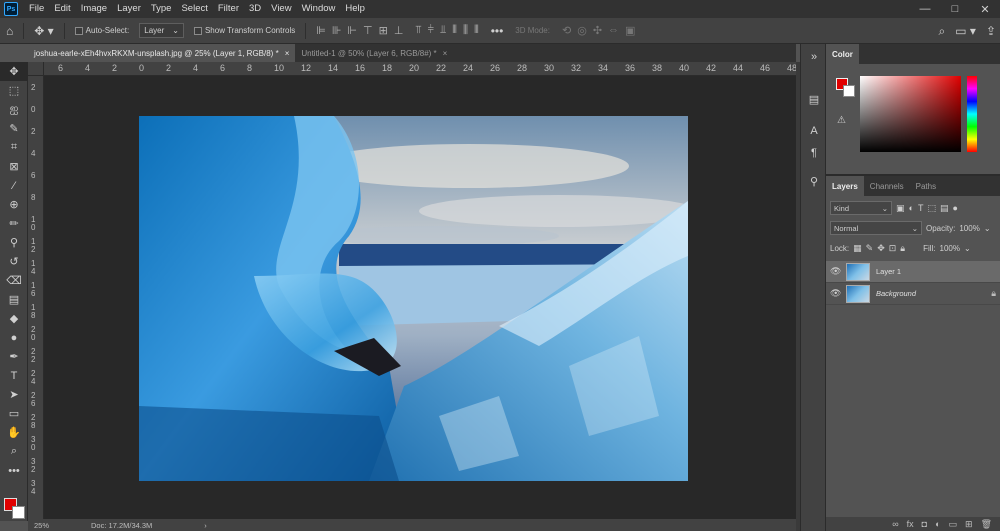 Image resolution: width=1000 pixels, height=531 pixels. What do you see at coordinates (352, 30) in the screenshot?
I see `align-right-icon: ⊩` at bounding box center [352, 30].